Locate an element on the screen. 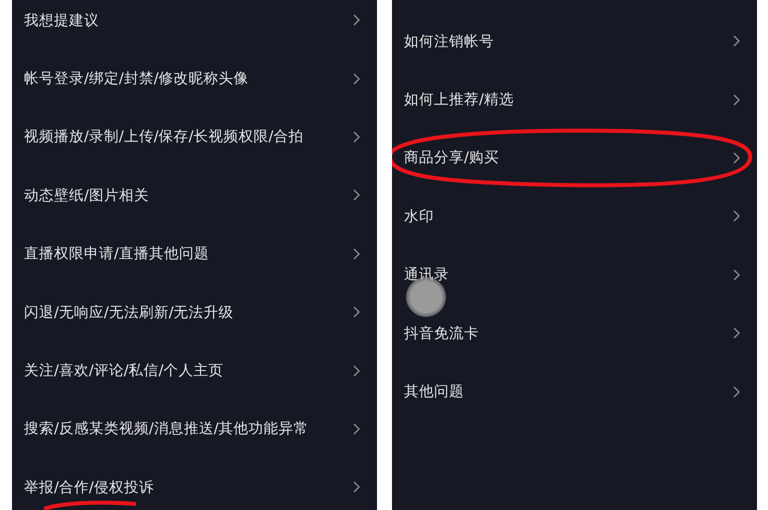  menu-item: 举报/合作/侵权投诉 is located at coordinates (194, 484).